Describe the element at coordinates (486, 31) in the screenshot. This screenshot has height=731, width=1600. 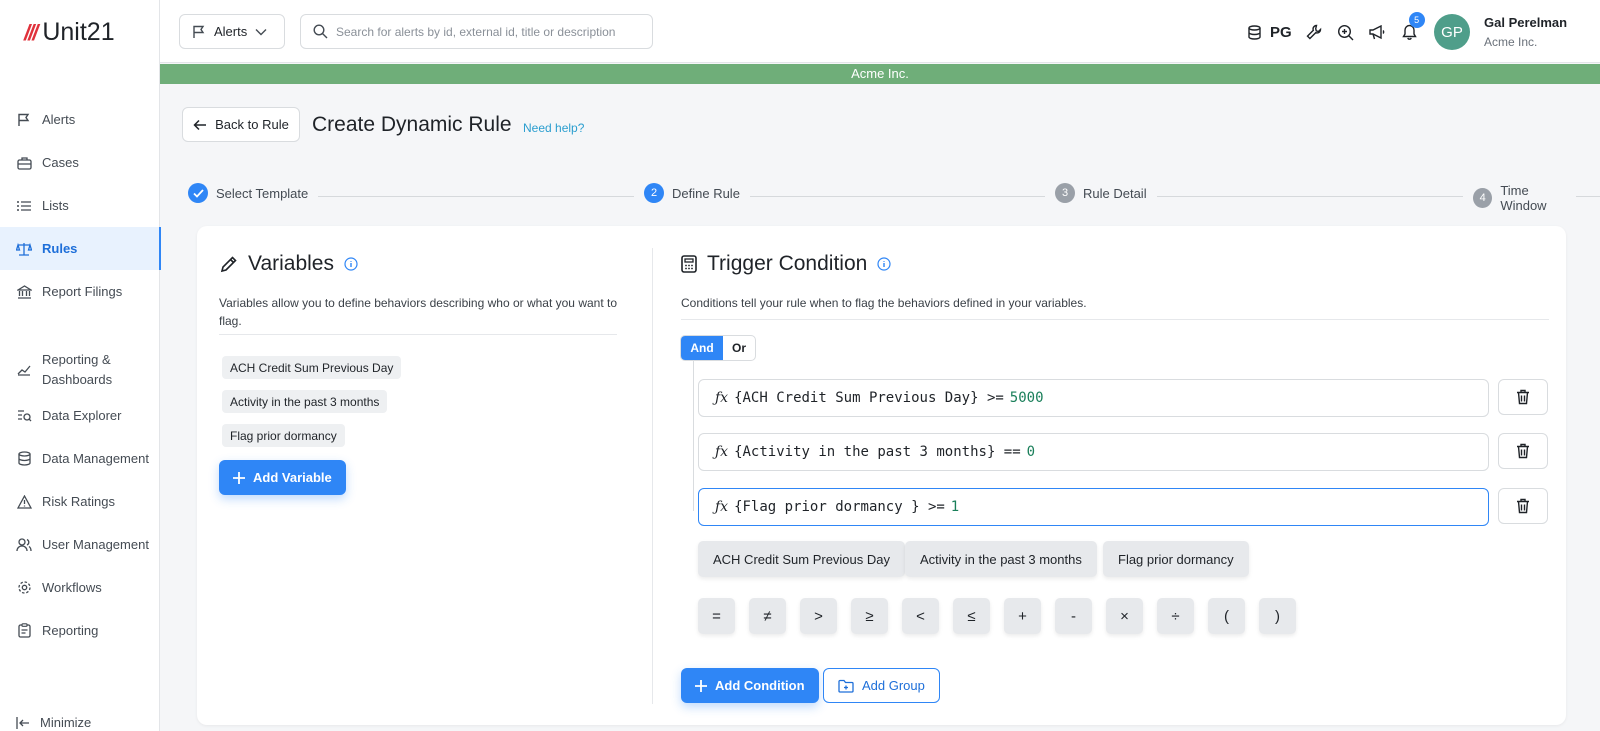
I see `search-input` at that location.